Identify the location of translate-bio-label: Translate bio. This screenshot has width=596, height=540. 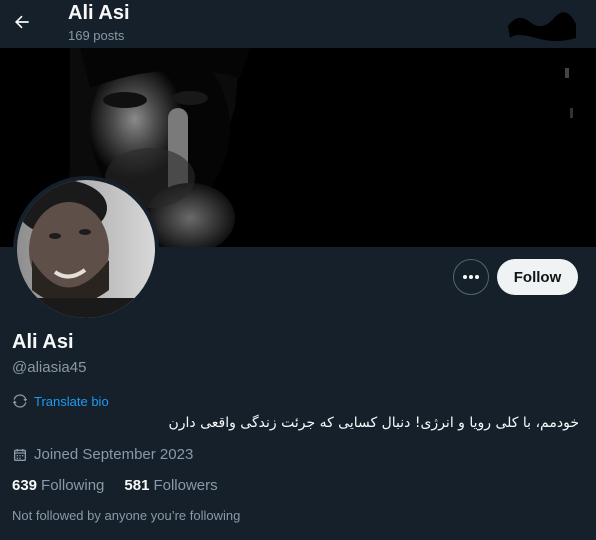
(71, 401).